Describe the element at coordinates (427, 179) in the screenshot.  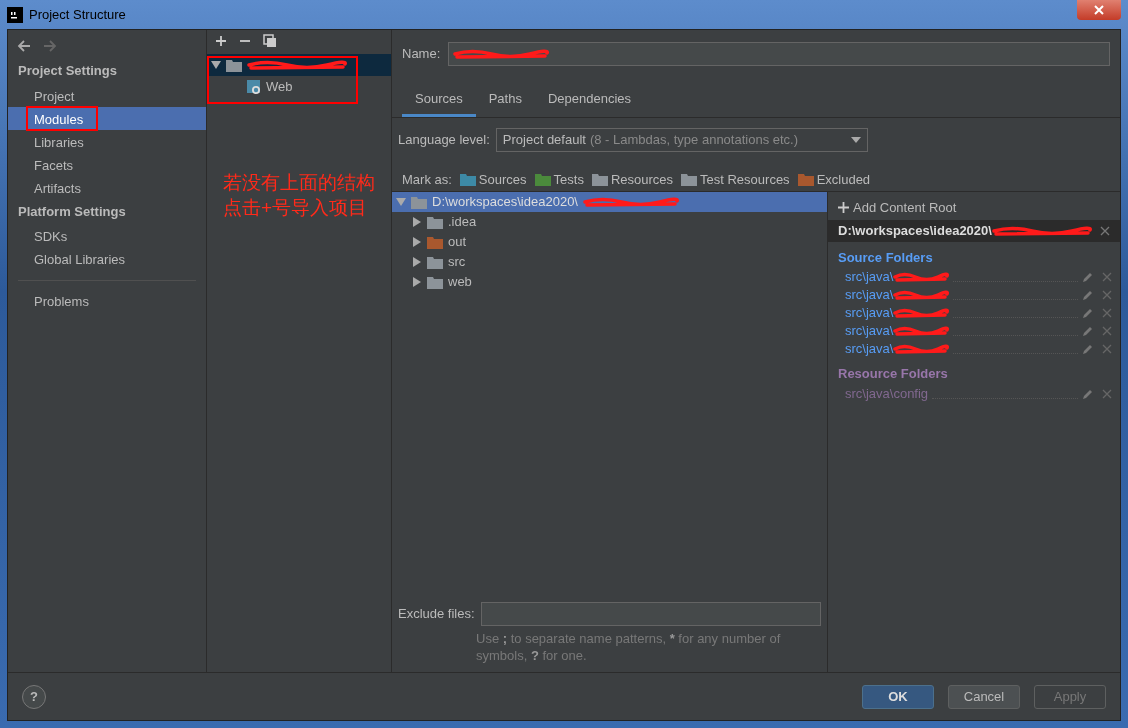
I see `mark-as-label: Mark as:` at that location.